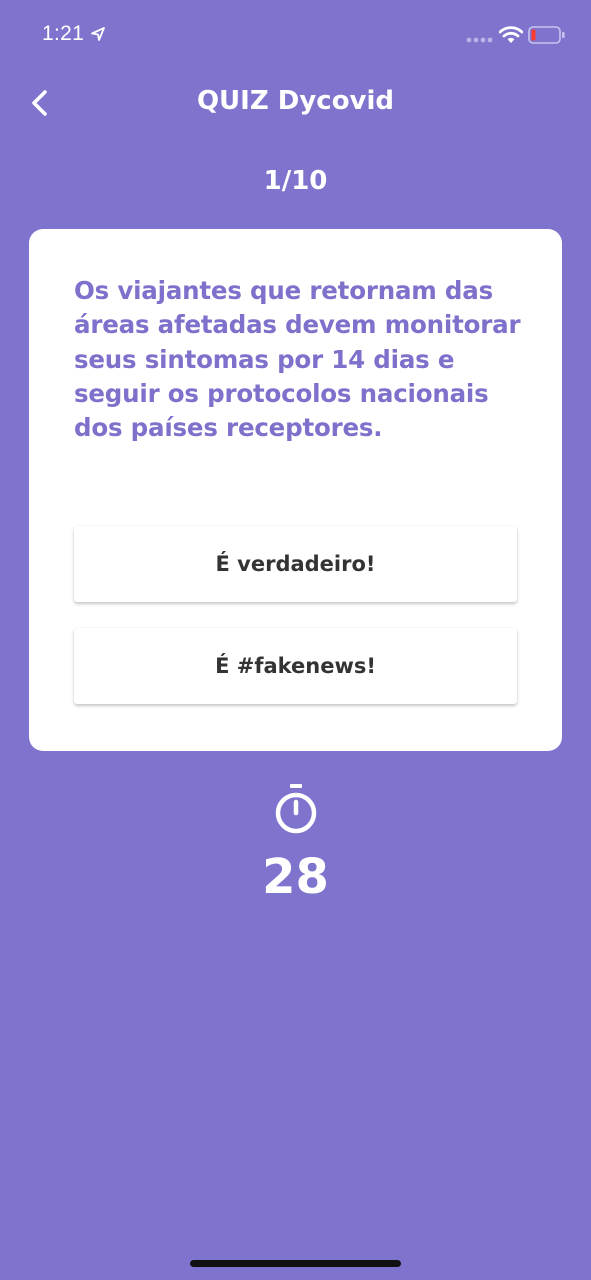  I want to click on battery-icon, so click(546, 35).